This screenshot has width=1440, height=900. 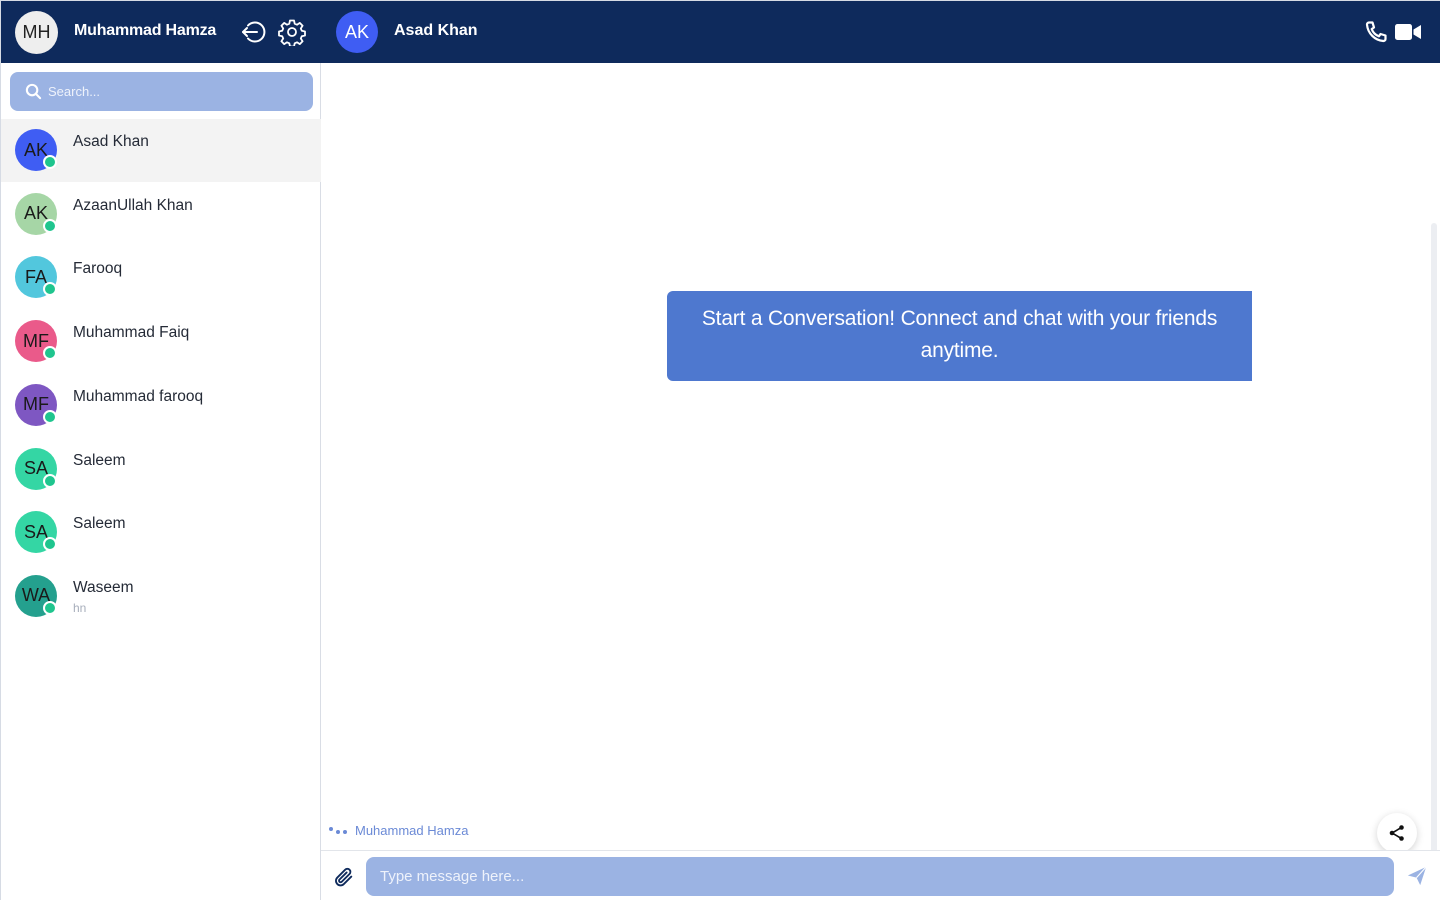 I want to click on peer-name: Asad Khan, so click(x=436, y=30).